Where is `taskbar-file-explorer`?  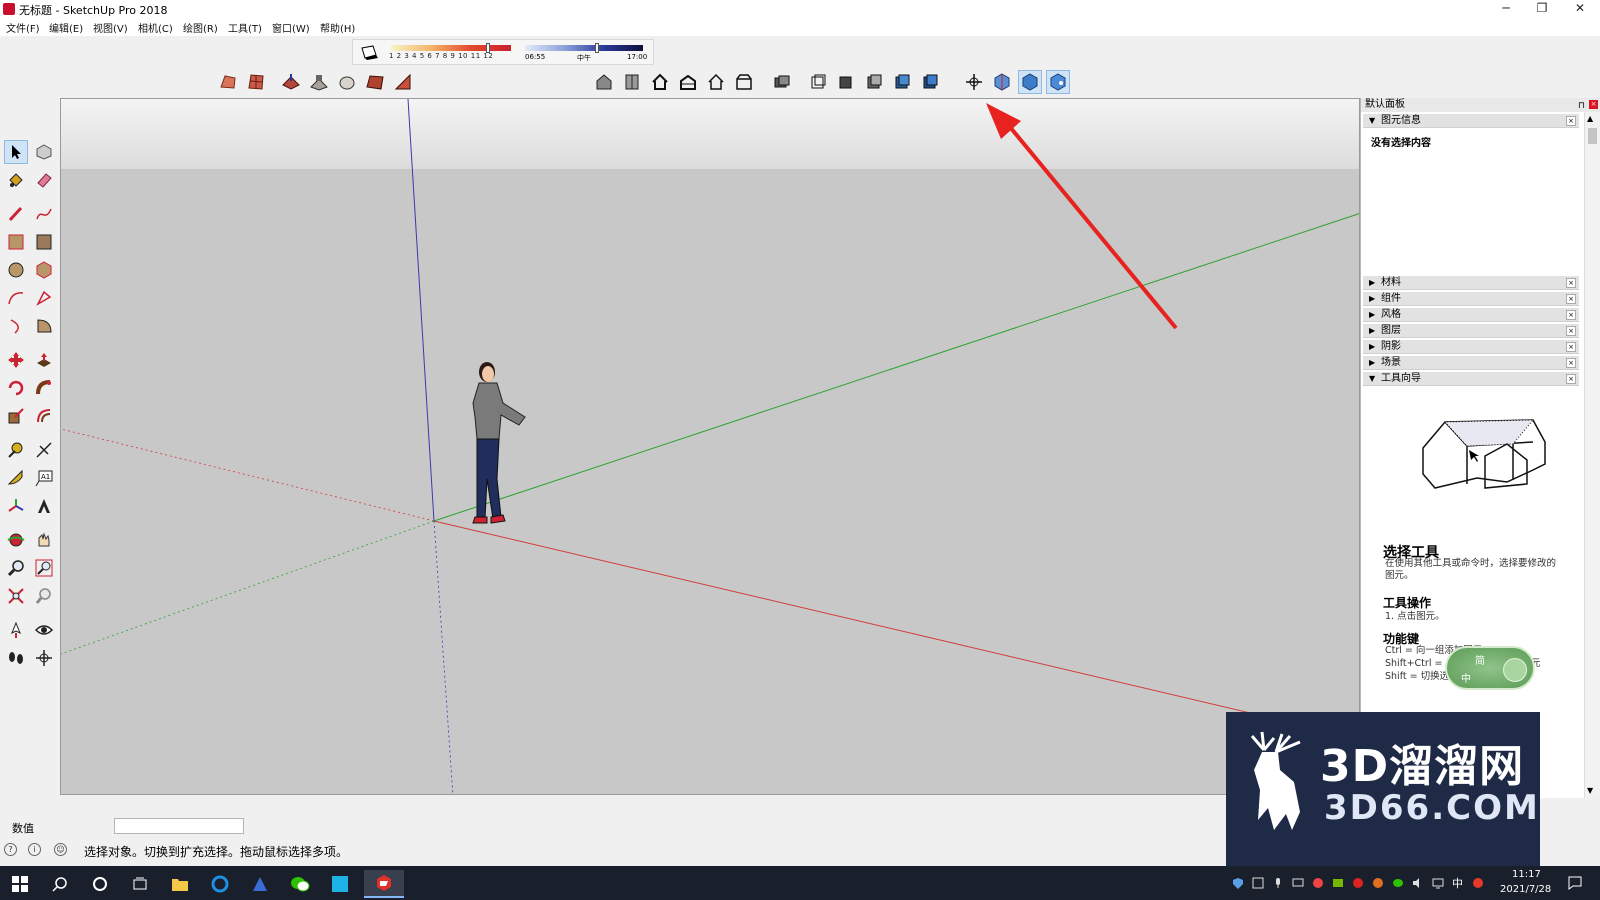
taskbar-file-explorer is located at coordinates (180, 884).